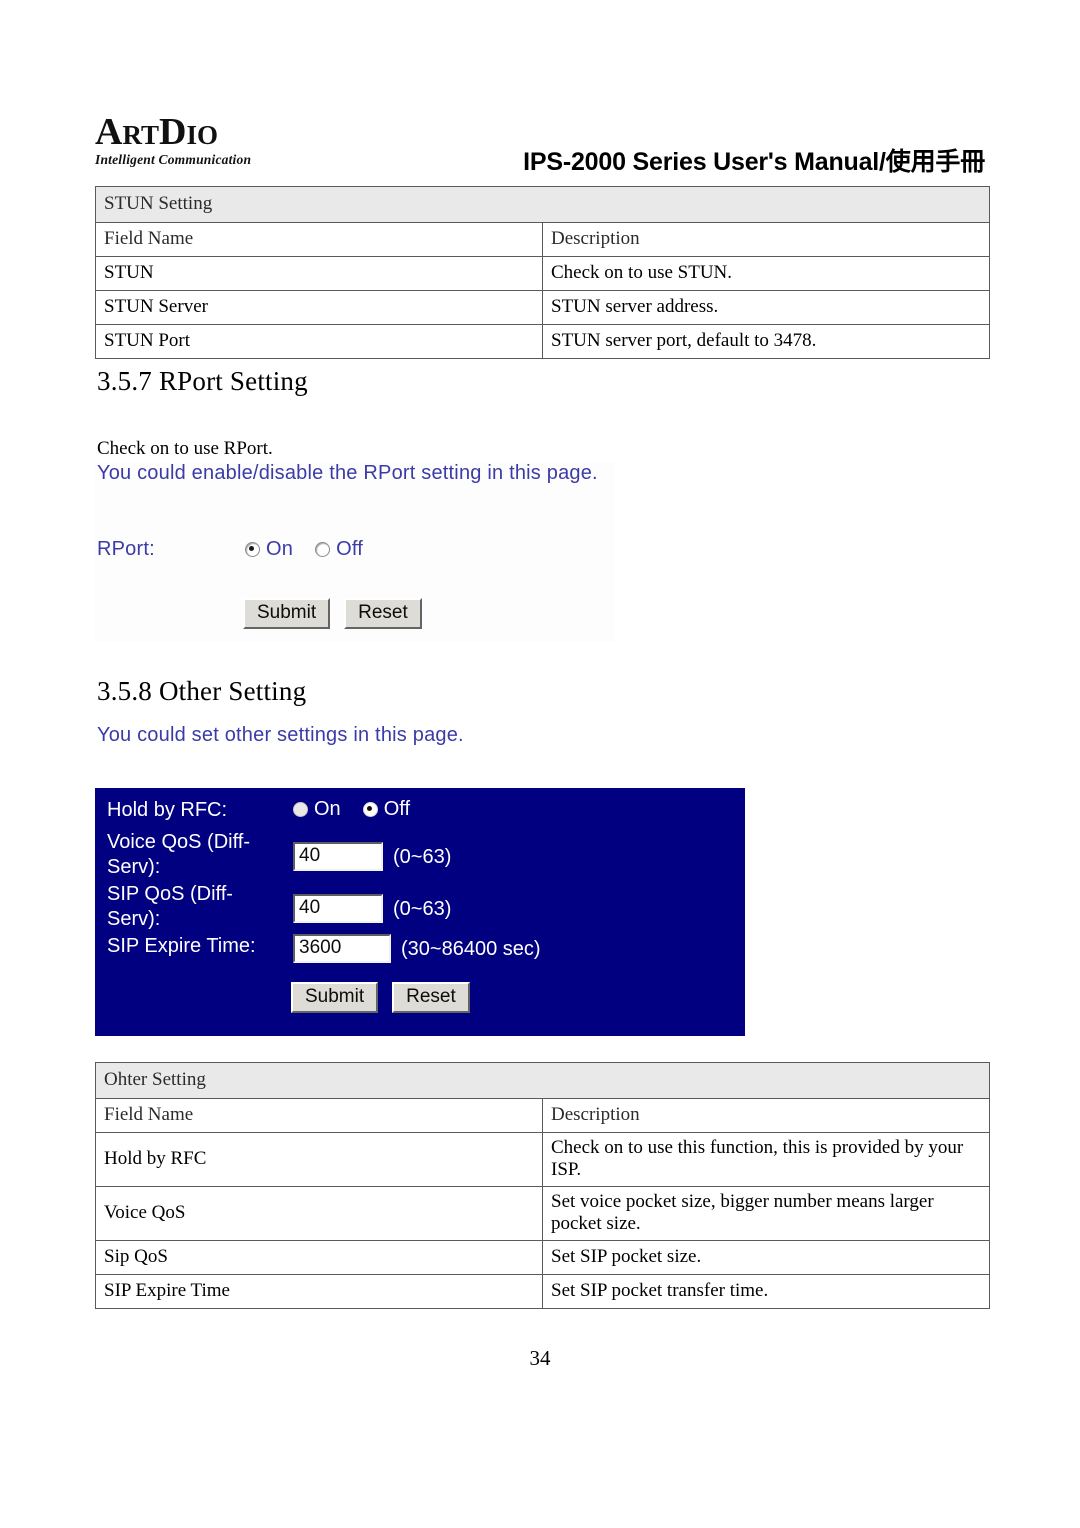  Describe the element at coordinates (225, 140) in the screenshot. I see `artdio-logo: ARTDIO Intelligent Communication` at that location.